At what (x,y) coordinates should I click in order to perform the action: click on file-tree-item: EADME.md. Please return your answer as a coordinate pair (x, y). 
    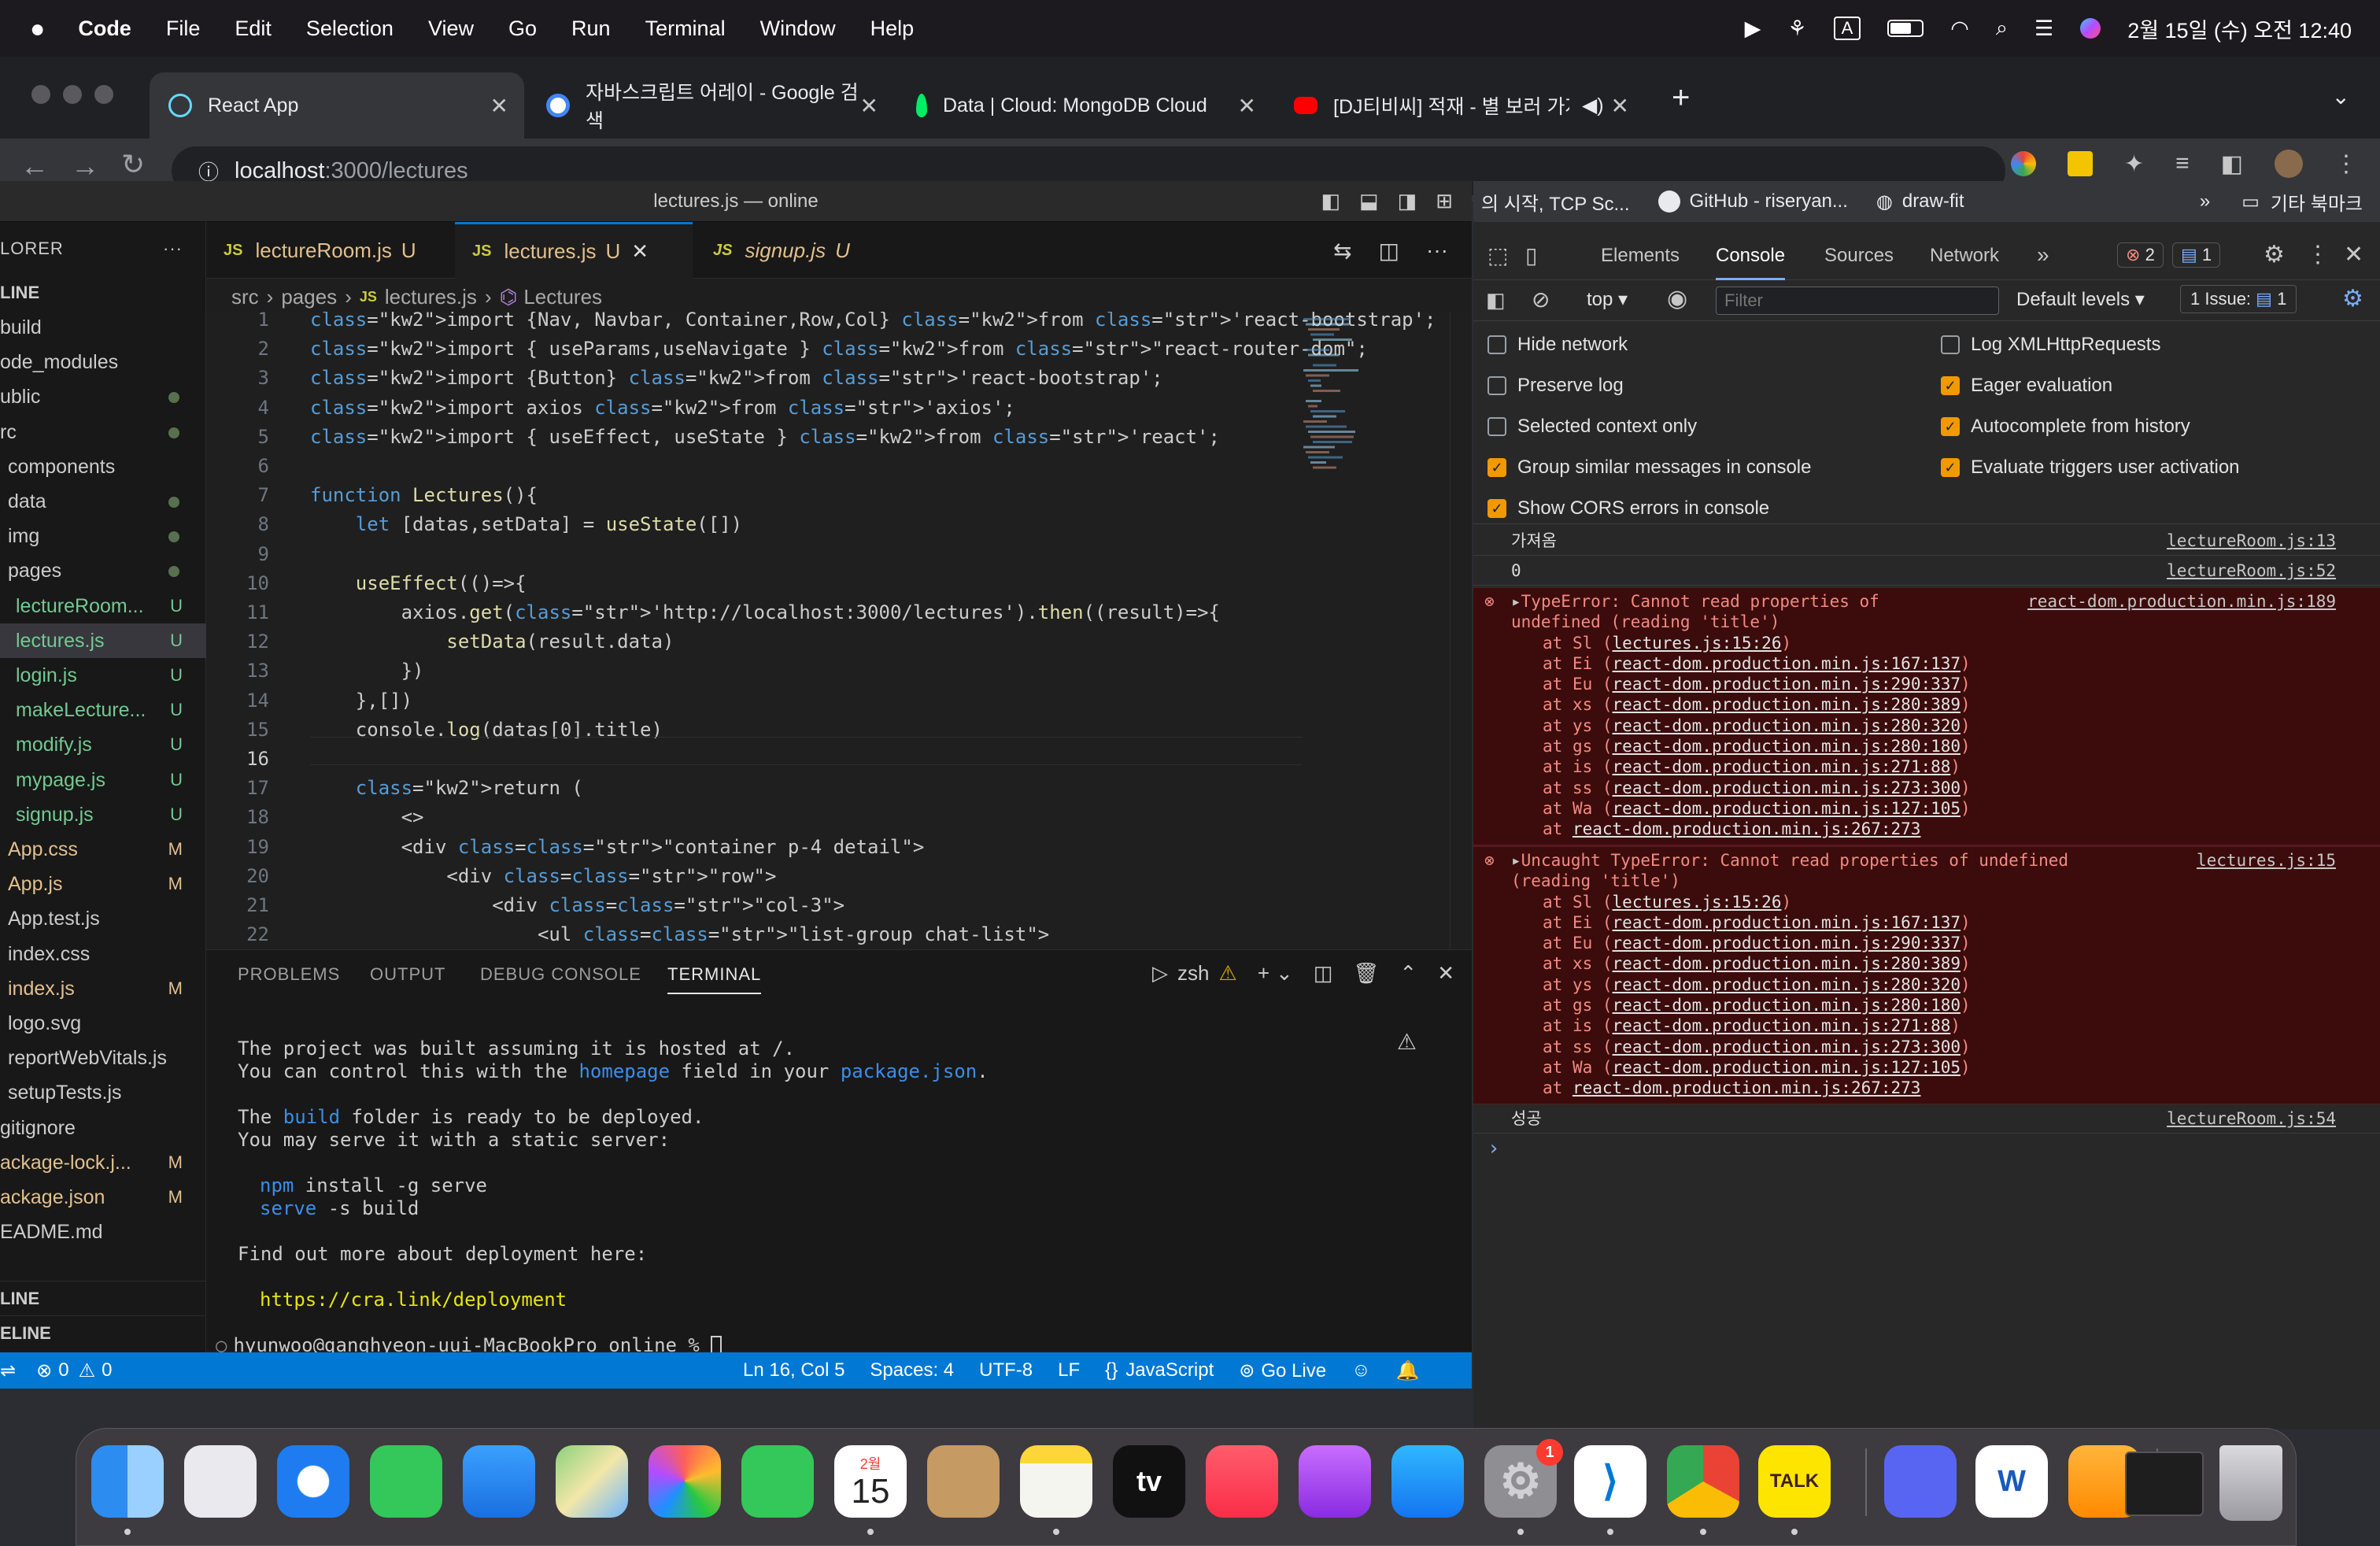
    Looking at the image, I should click on (103, 1232).